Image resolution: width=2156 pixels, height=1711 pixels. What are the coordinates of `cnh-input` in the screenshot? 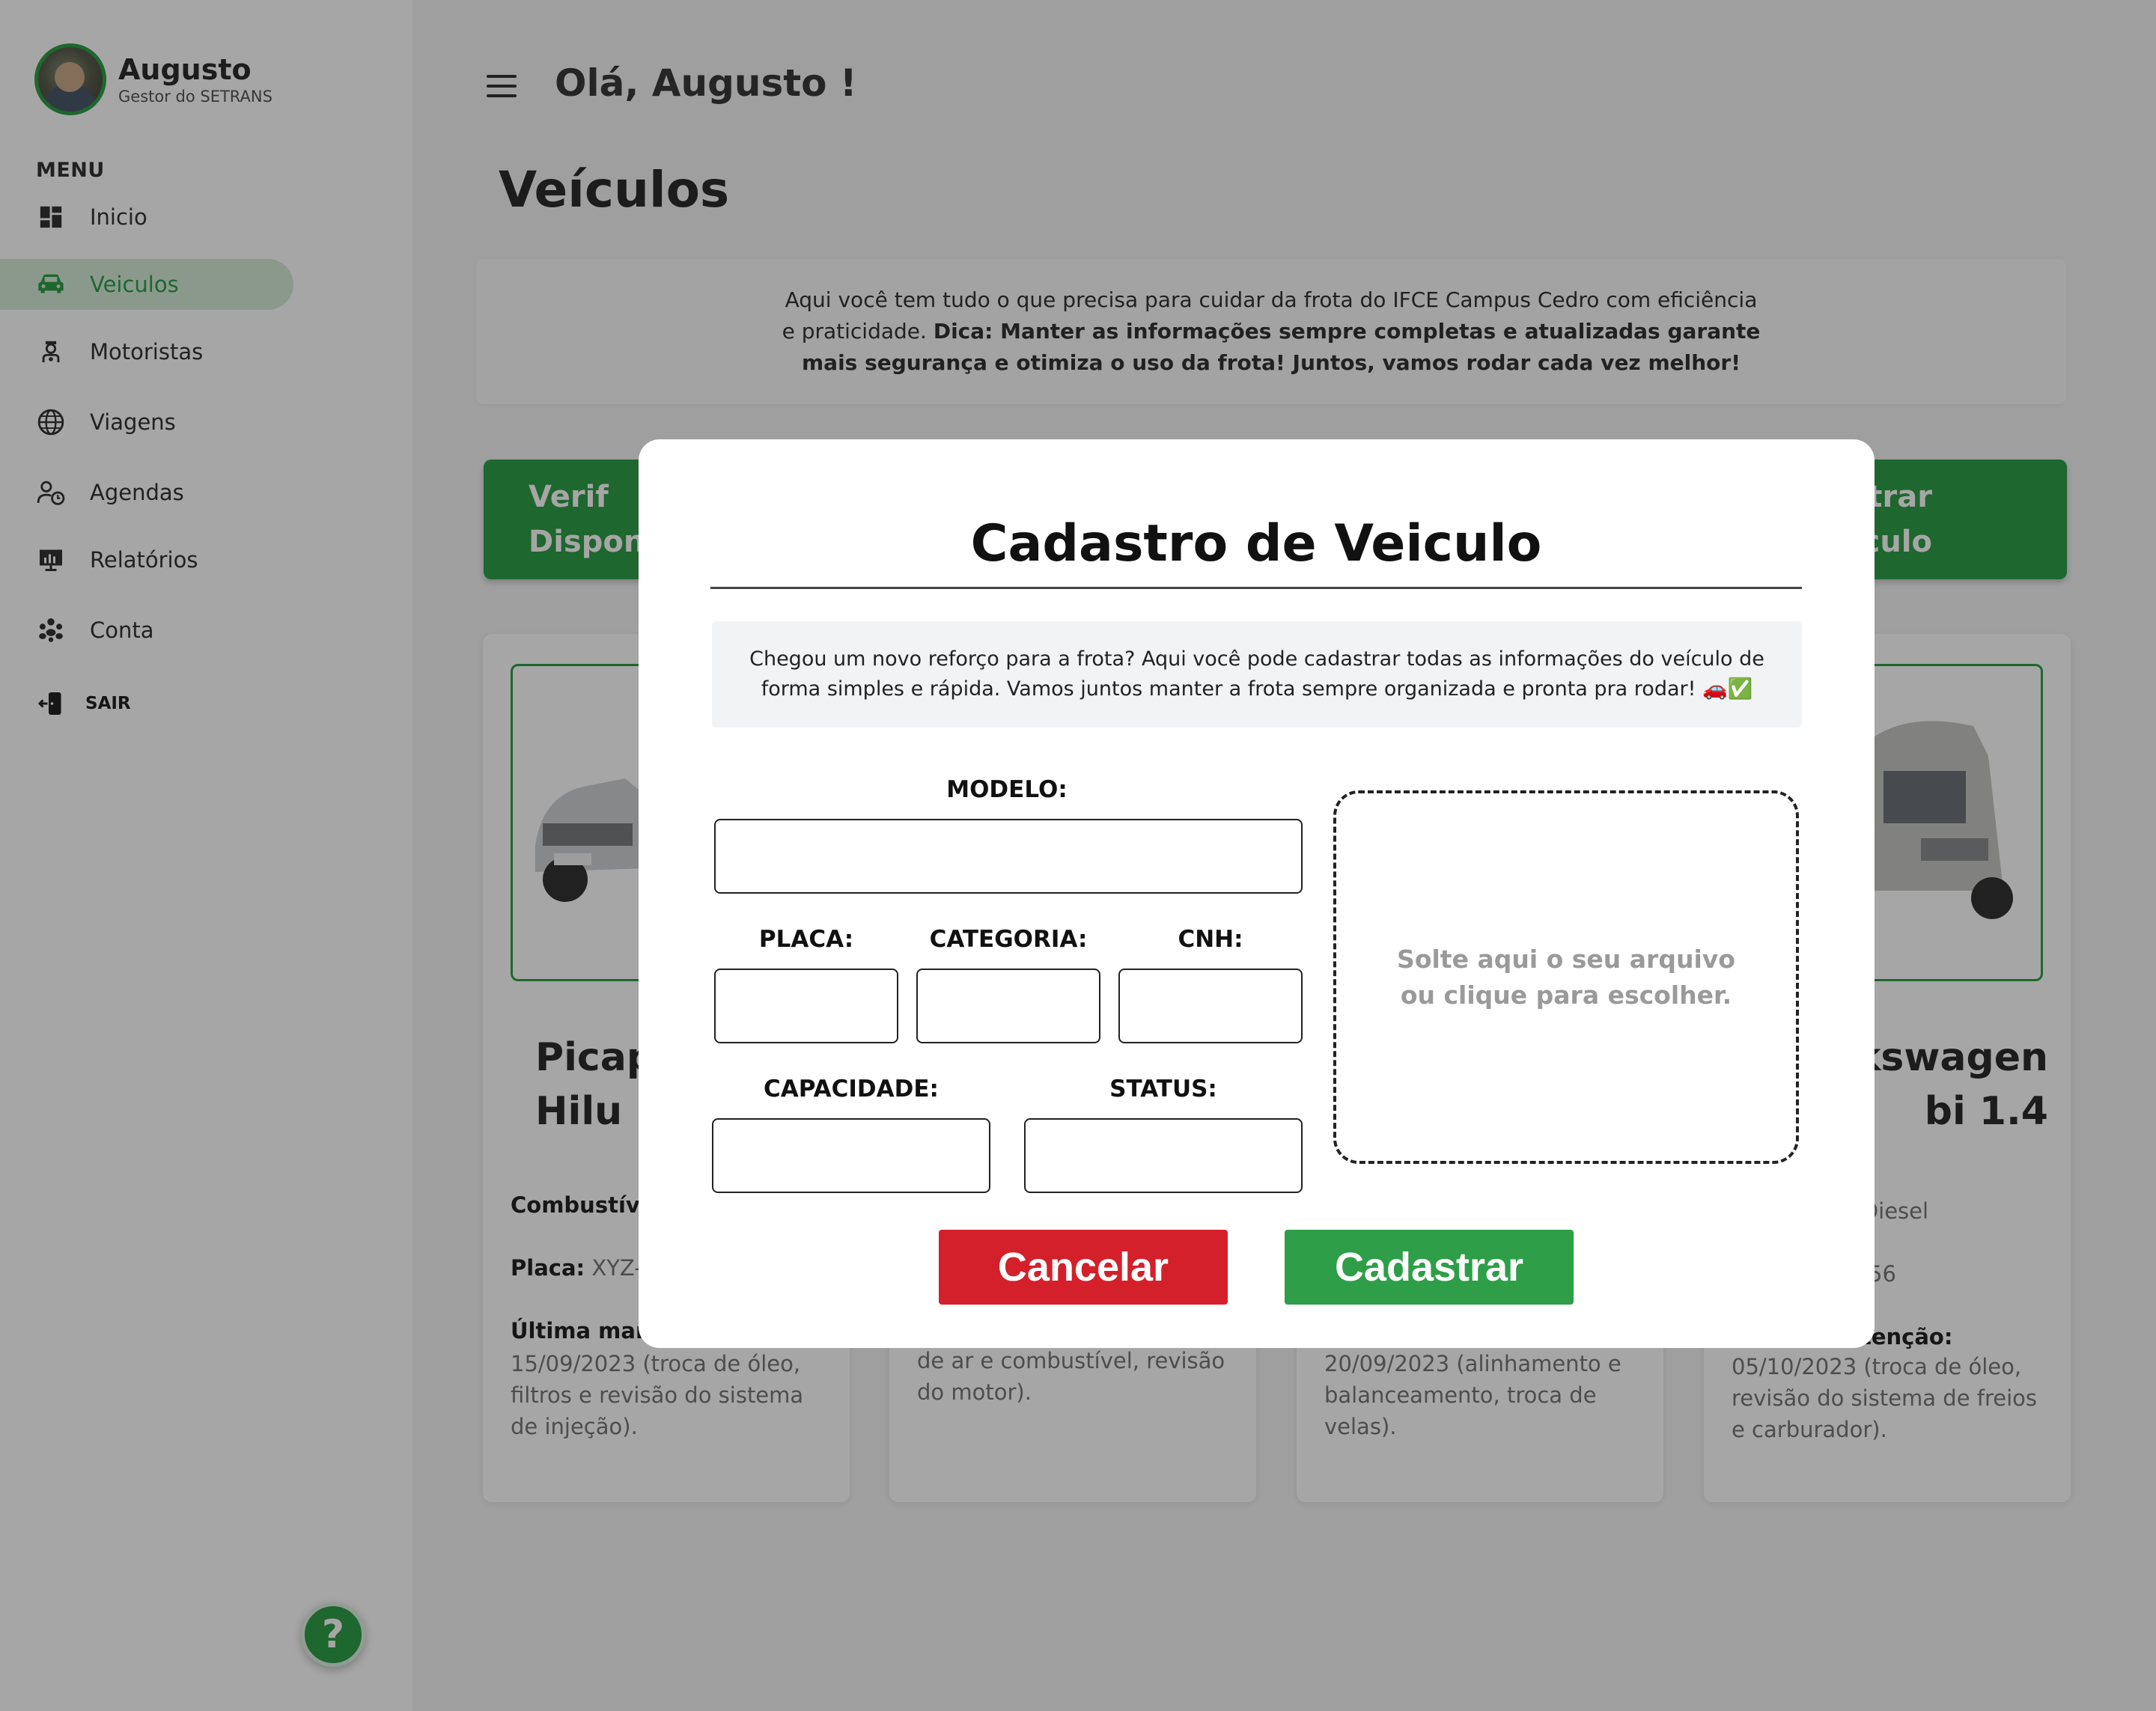 It's located at (1210, 1006).